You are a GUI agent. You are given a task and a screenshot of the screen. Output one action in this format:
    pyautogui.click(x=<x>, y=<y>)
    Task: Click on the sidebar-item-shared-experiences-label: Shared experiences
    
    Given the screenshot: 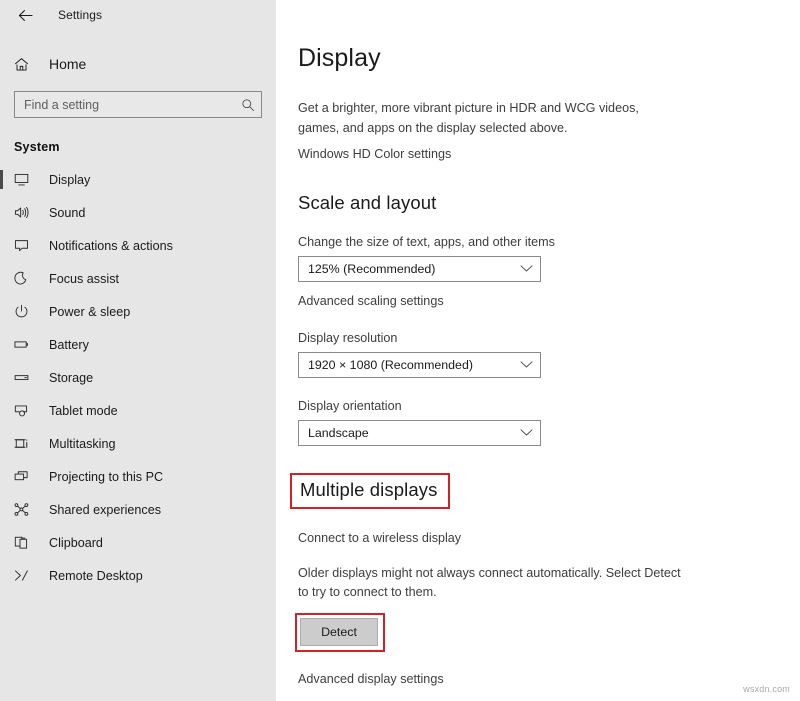 What is the action you would take?
    pyautogui.click(x=105, y=509)
    